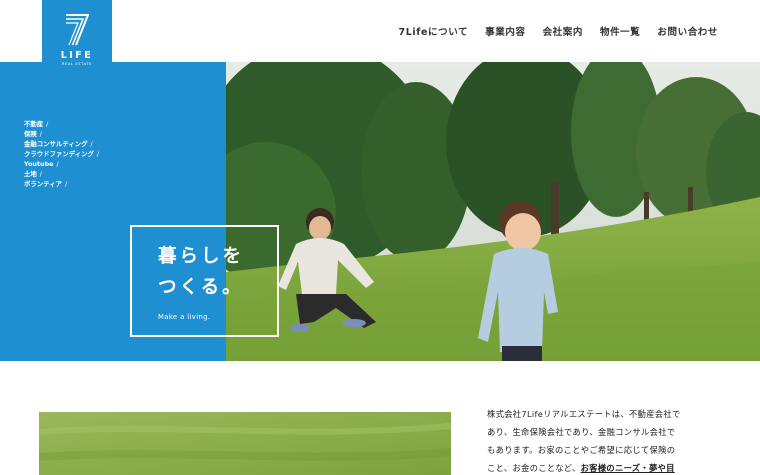  What do you see at coordinates (61, 124) in the screenshot?
I see `category-item: 不動産 /` at bounding box center [61, 124].